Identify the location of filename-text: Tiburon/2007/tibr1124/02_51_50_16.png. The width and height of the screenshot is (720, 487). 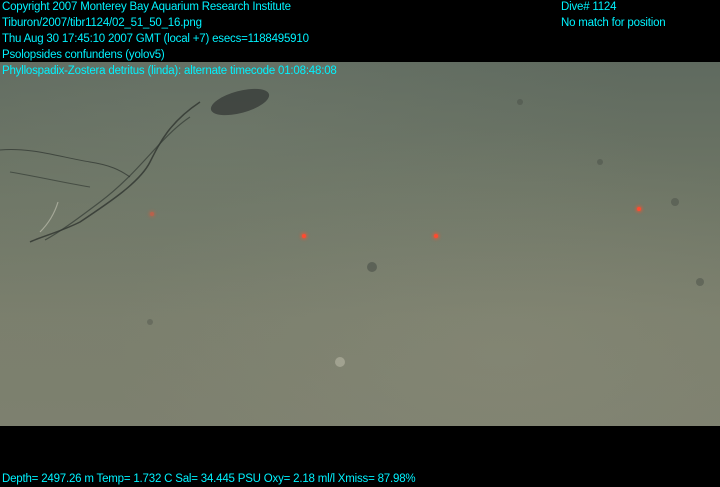
(102, 23).